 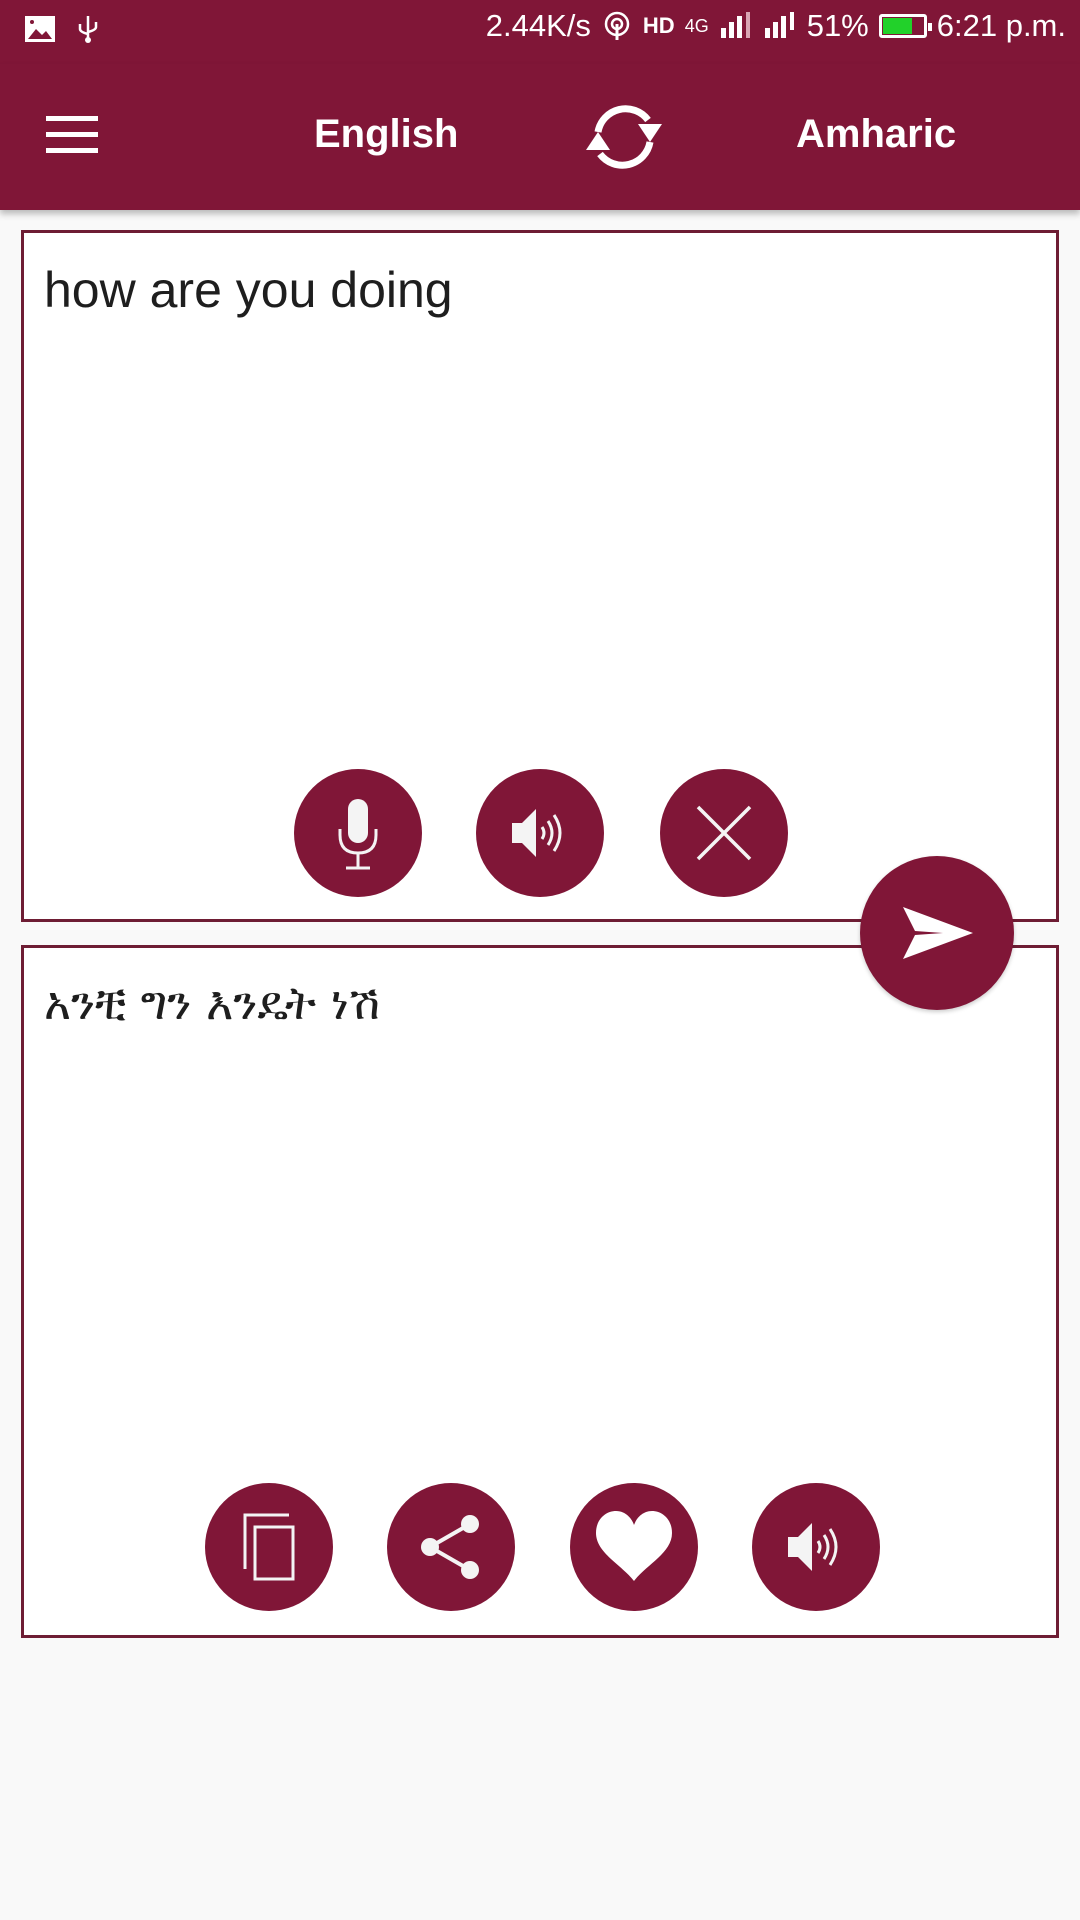 What do you see at coordinates (897, 26) in the screenshot?
I see `battery-fill` at bounding box center [897, 26].